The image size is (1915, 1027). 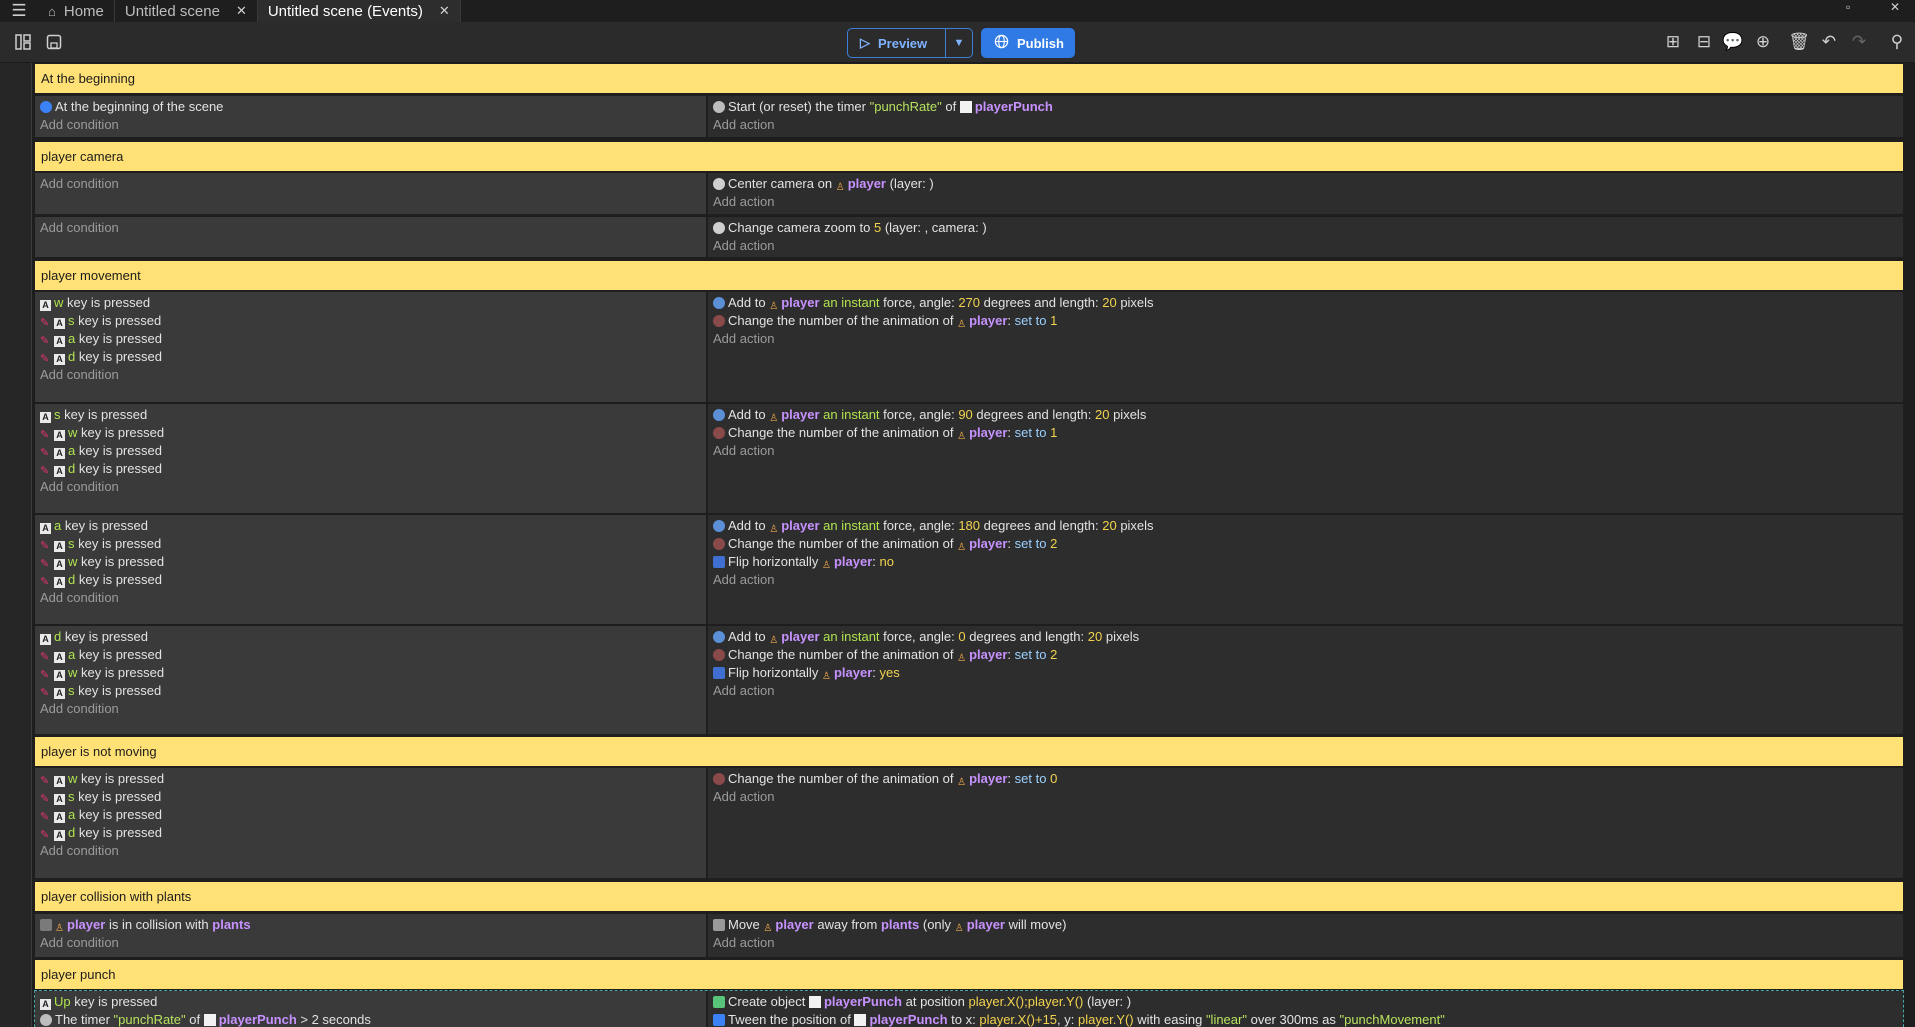 What do you see at coordinates (719, 925) in the screenshot?
I see `separate-icon` at bounding box center [719, 925].